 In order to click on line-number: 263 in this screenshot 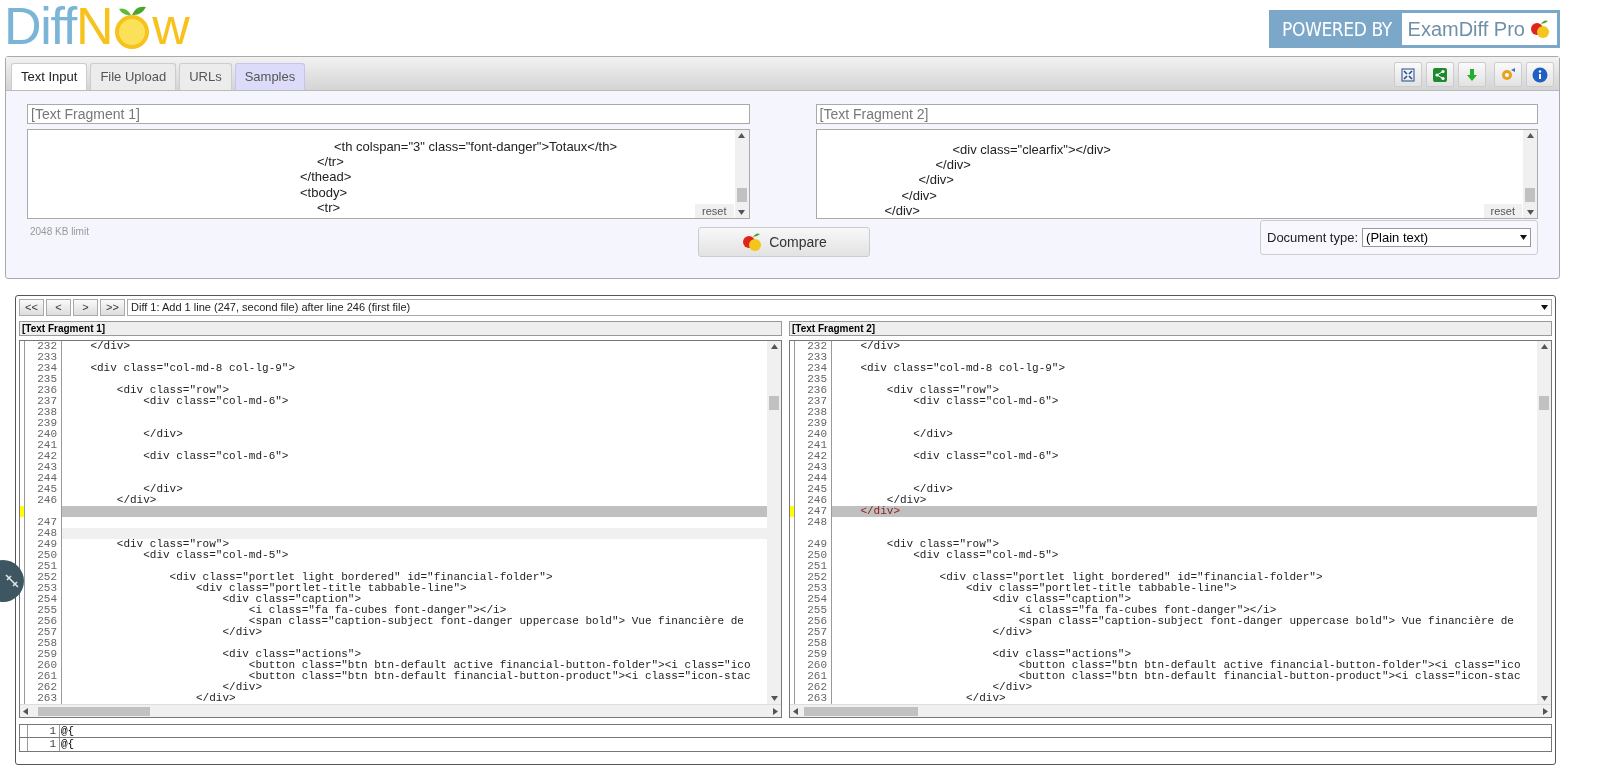, I will do `click(817, 698)`.